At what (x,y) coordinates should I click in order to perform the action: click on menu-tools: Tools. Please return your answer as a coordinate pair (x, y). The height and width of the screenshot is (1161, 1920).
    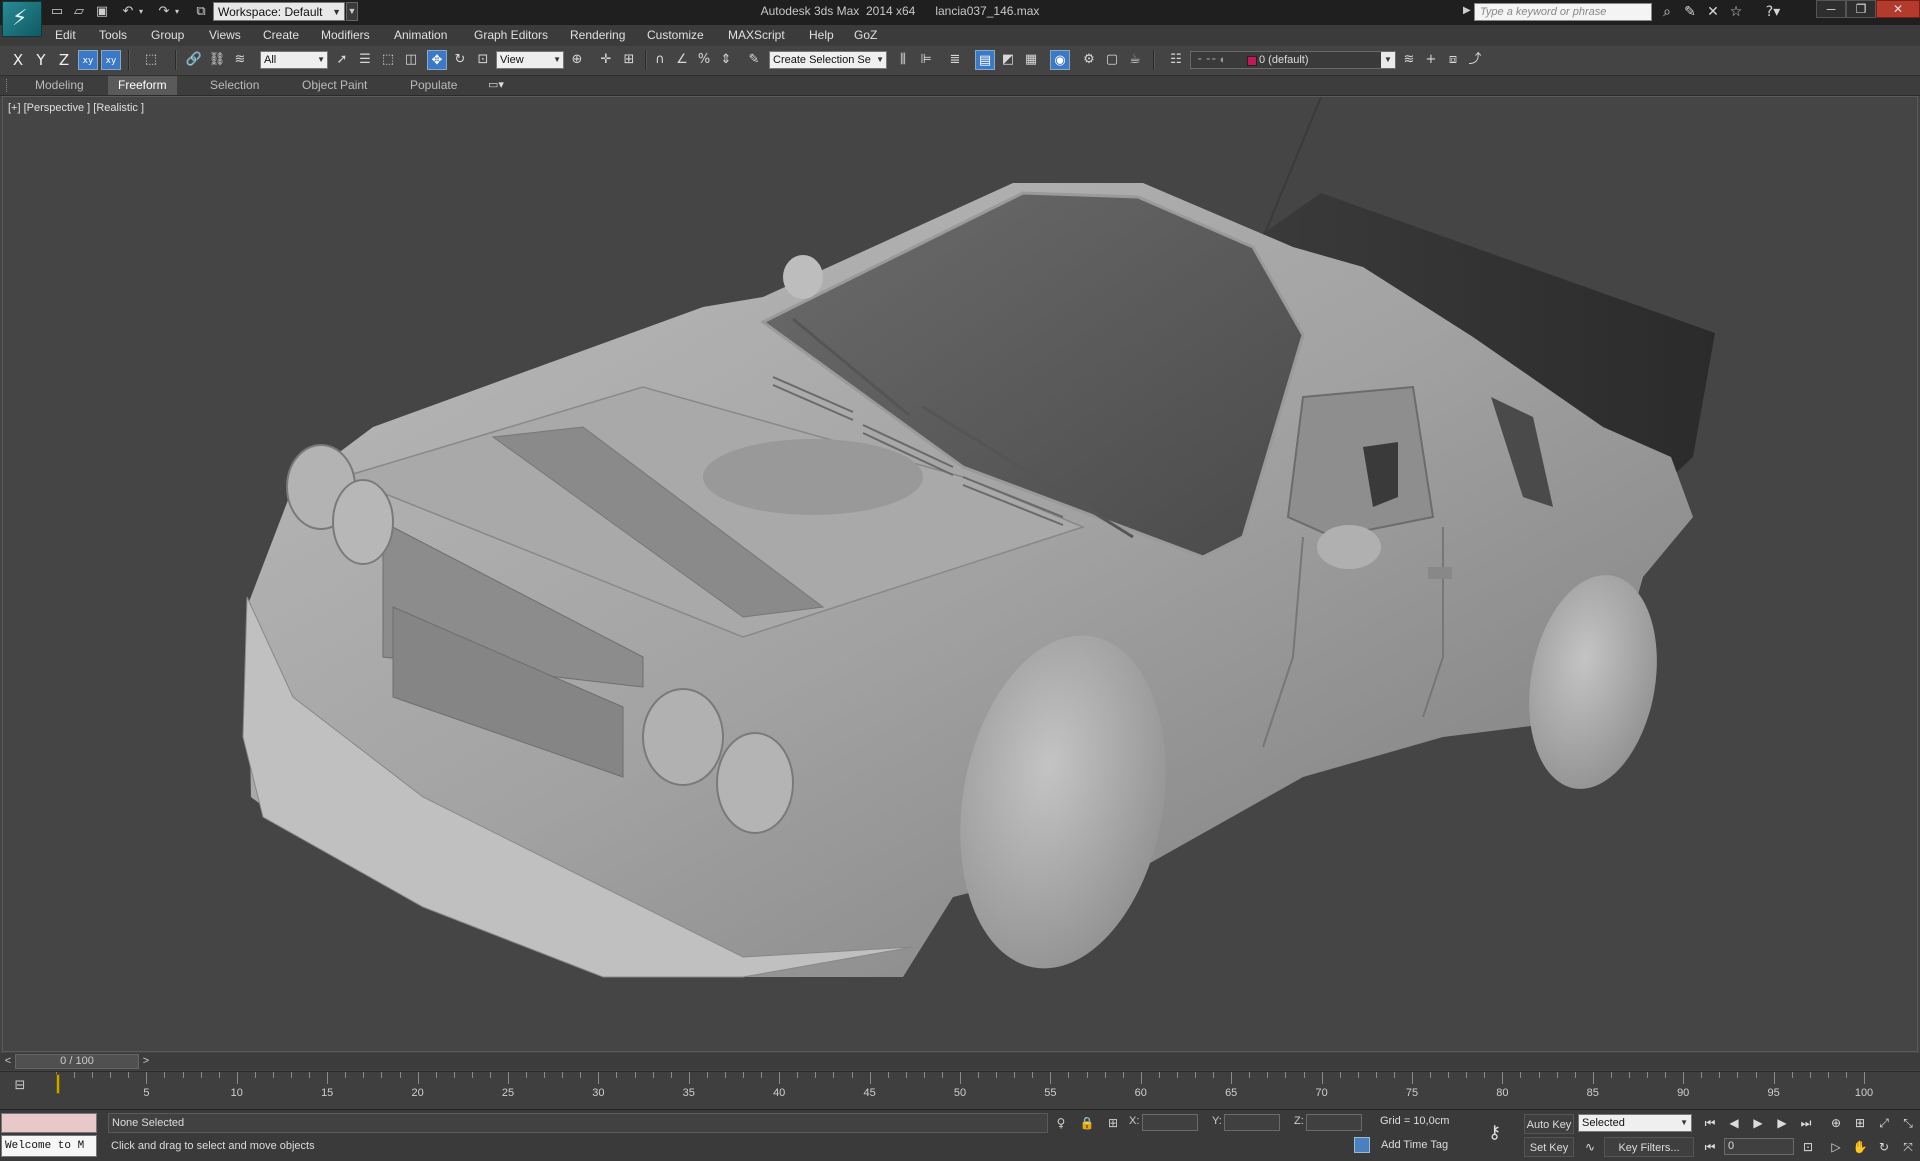
    Looking at the image, I should click on (113, 35).